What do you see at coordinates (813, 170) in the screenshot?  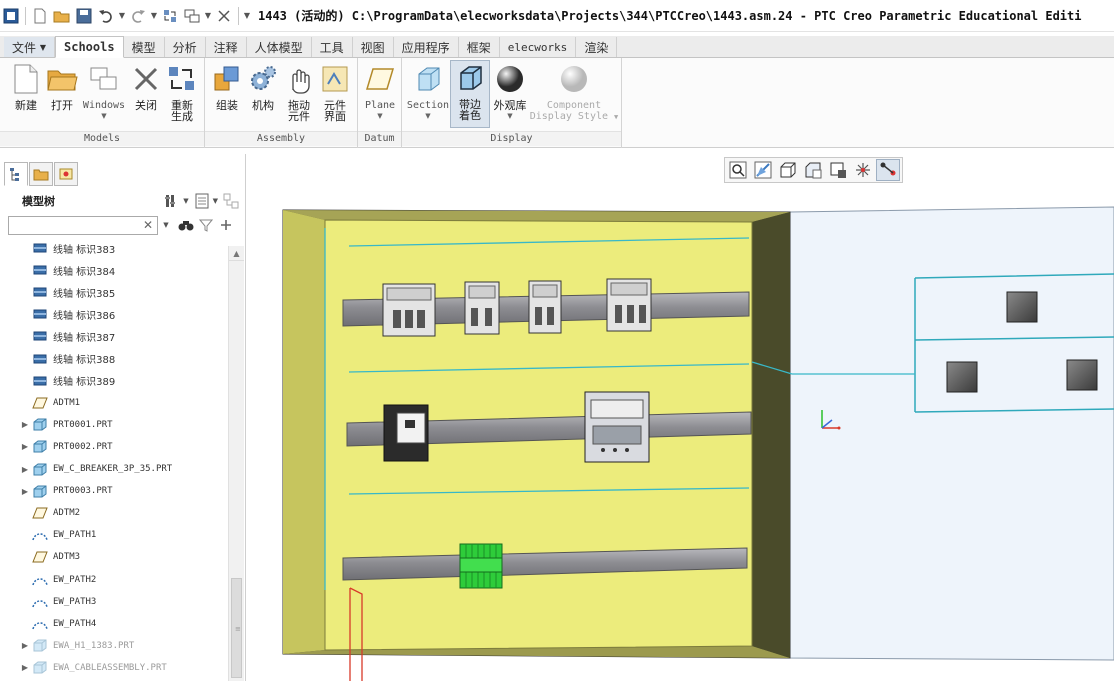 I see `saved-views-button` at bounding box center [813, 170].